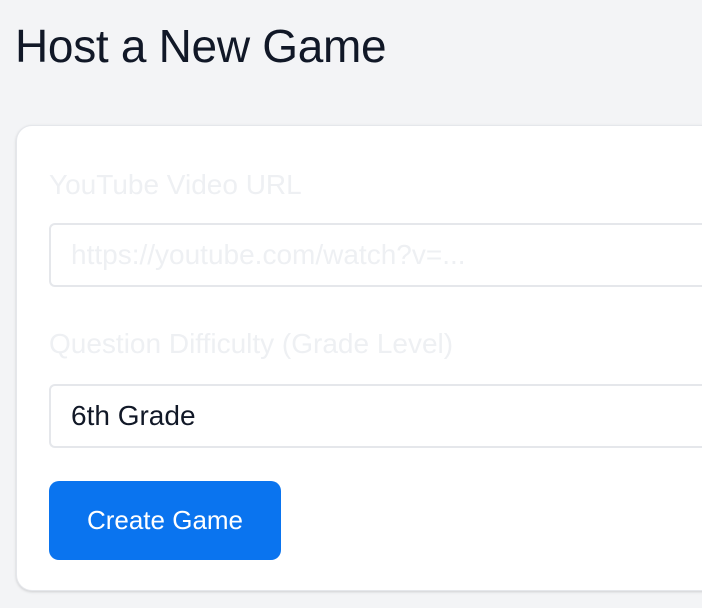 This screenshot has width=702, height=608. Describe the element at coordinates (375, 255) in the screenshot. I see `youtube-url-input` at that location.